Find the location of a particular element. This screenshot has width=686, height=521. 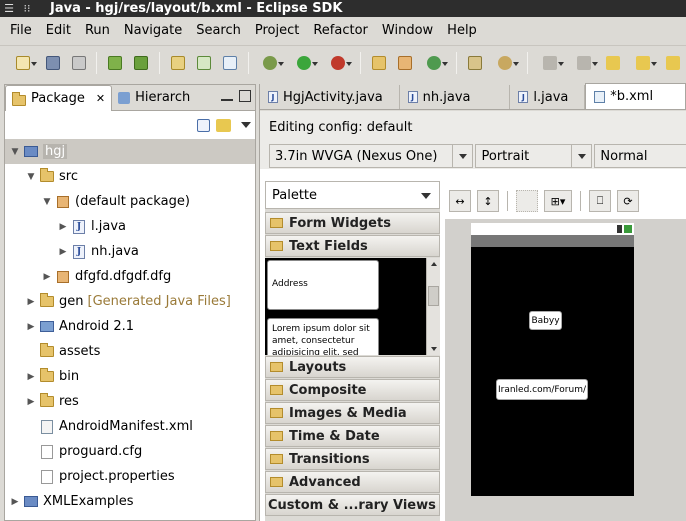

palette-category-layouts: Layouts is located at coordinates (352, 367).